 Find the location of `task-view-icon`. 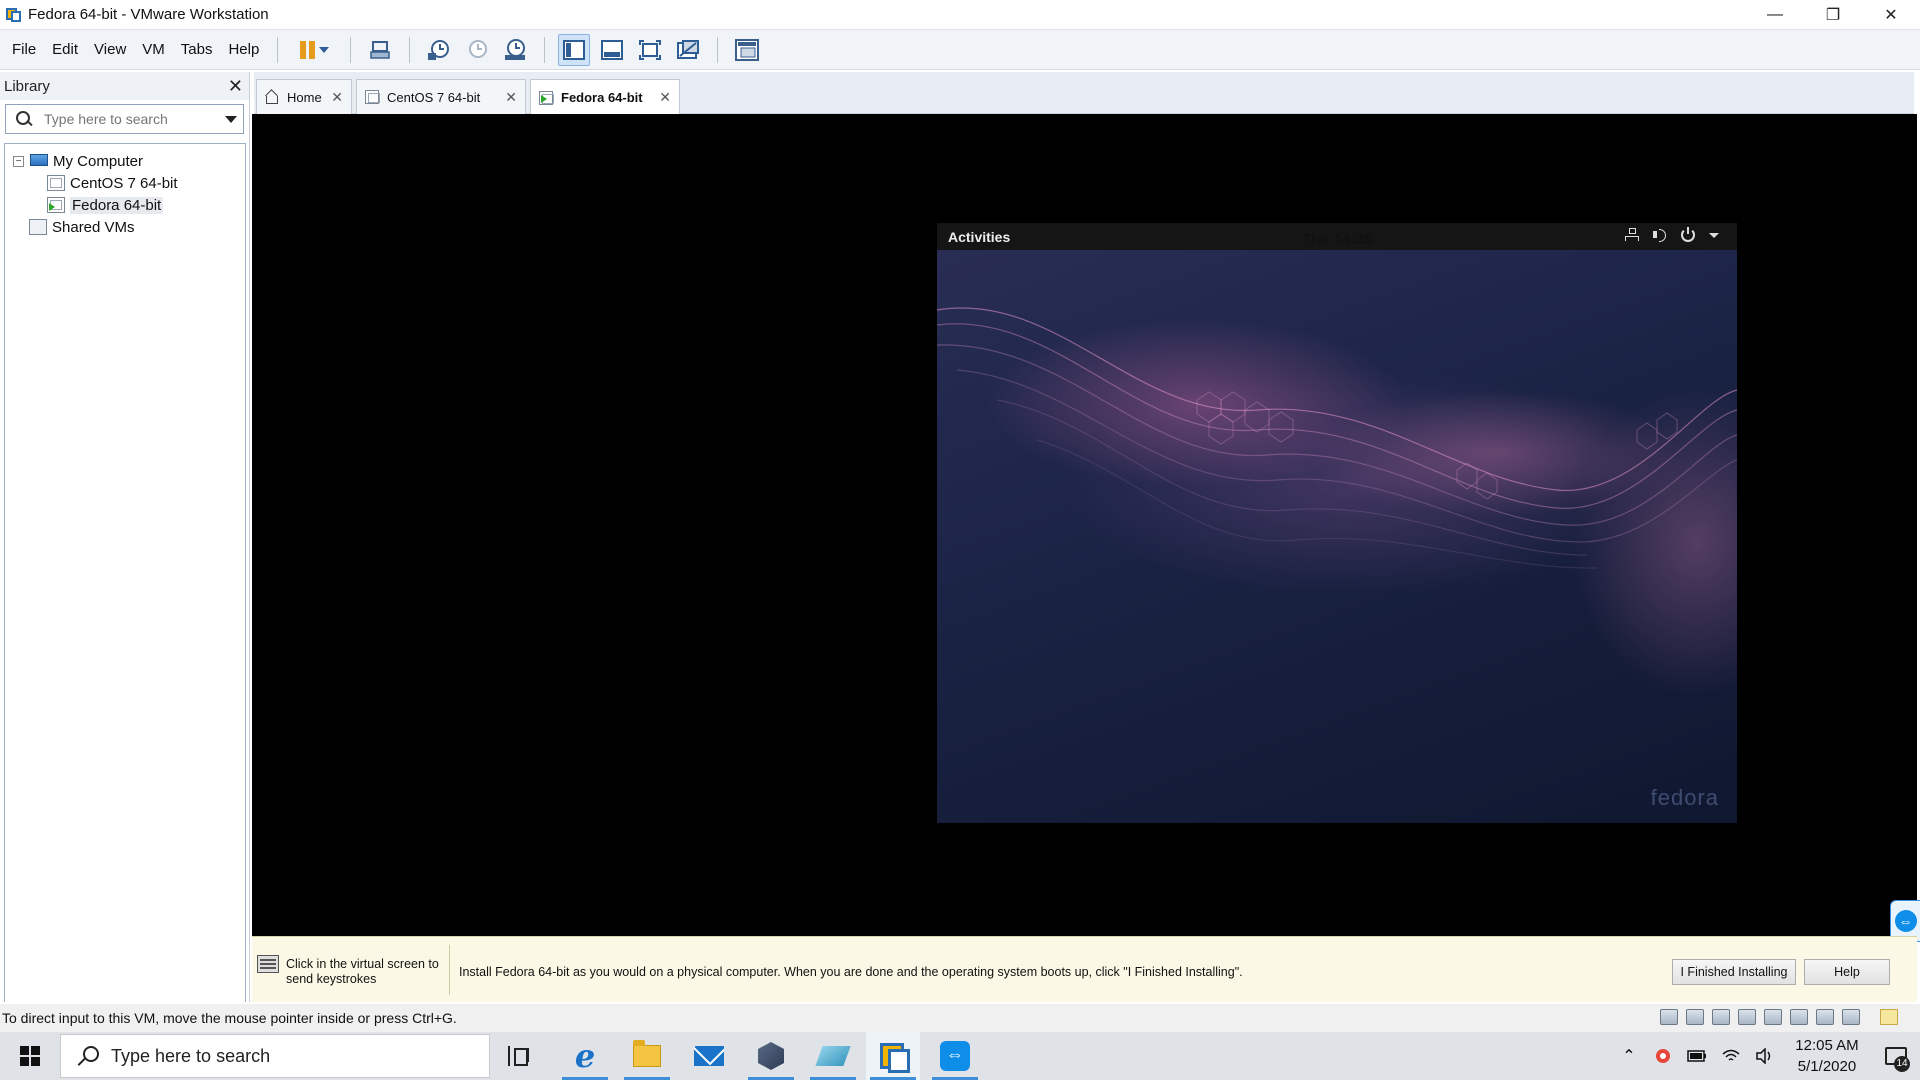

task-view-icon is located at coordinates (519, 1056).